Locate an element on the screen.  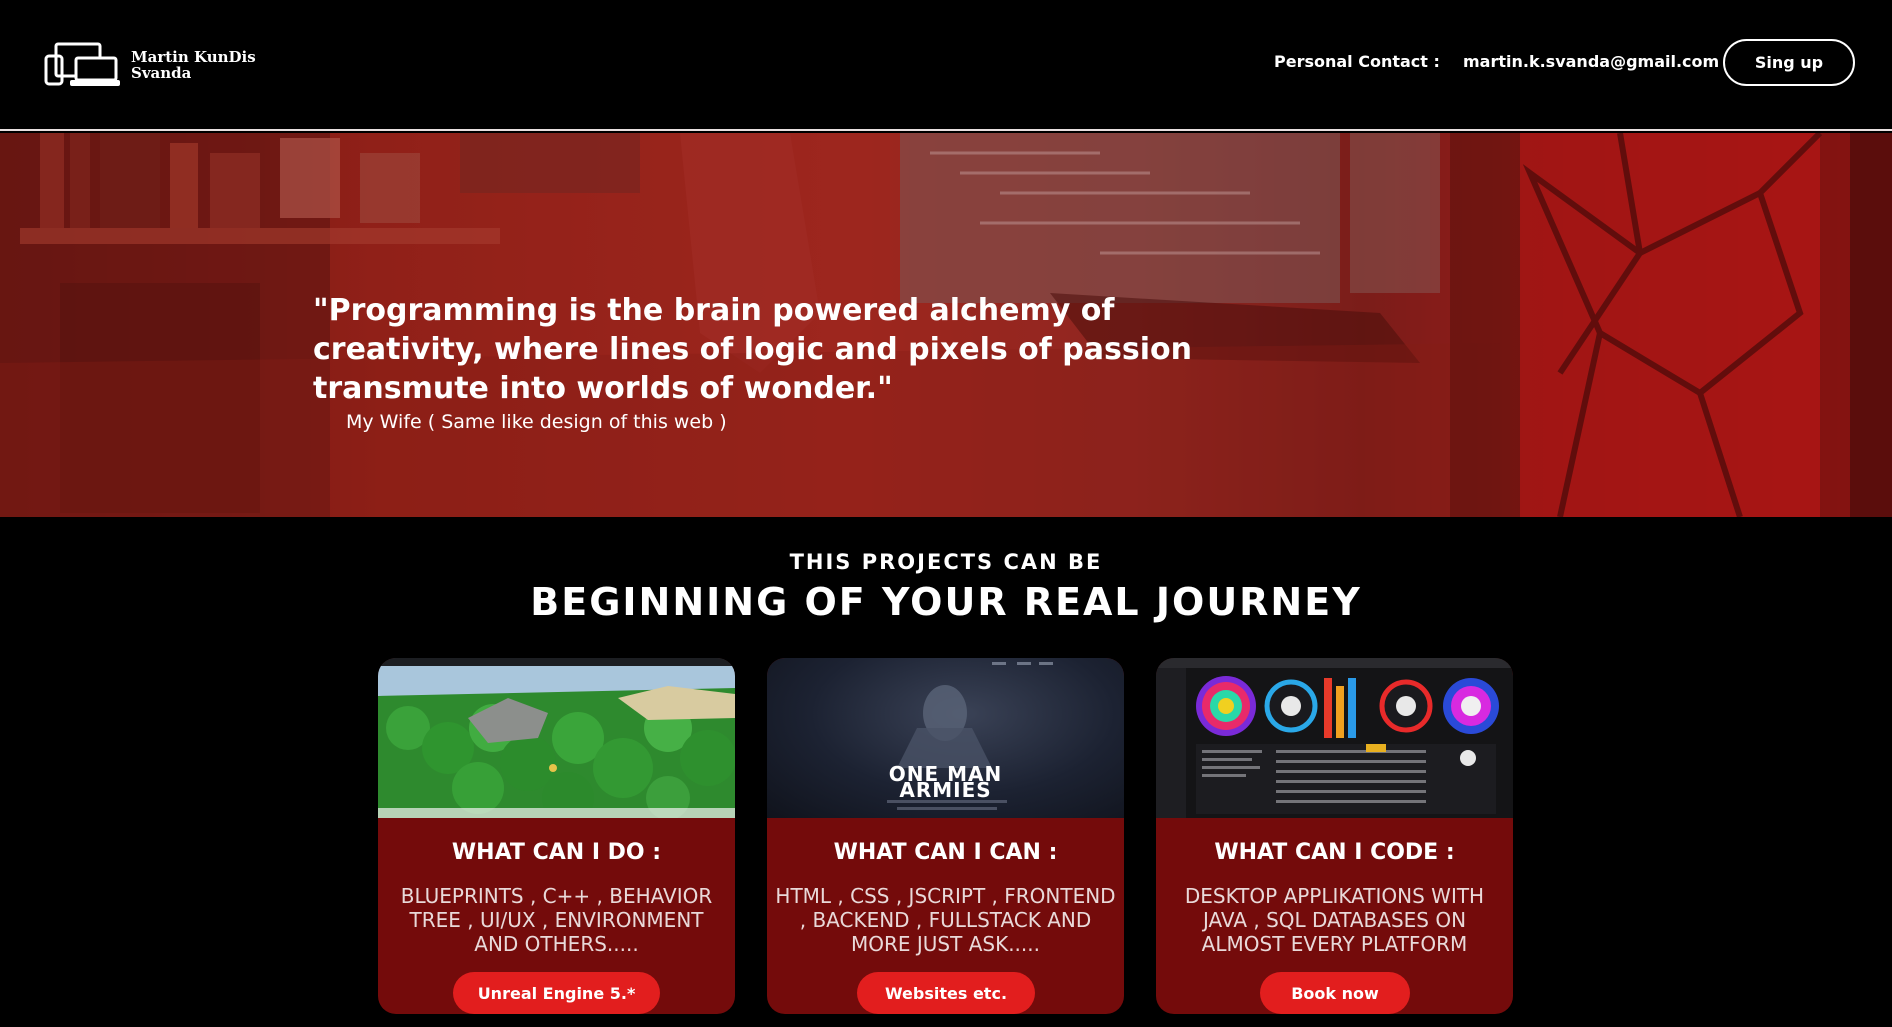
card-title: WHAT CAN I CODE : is located at coordinates (1334, 852).